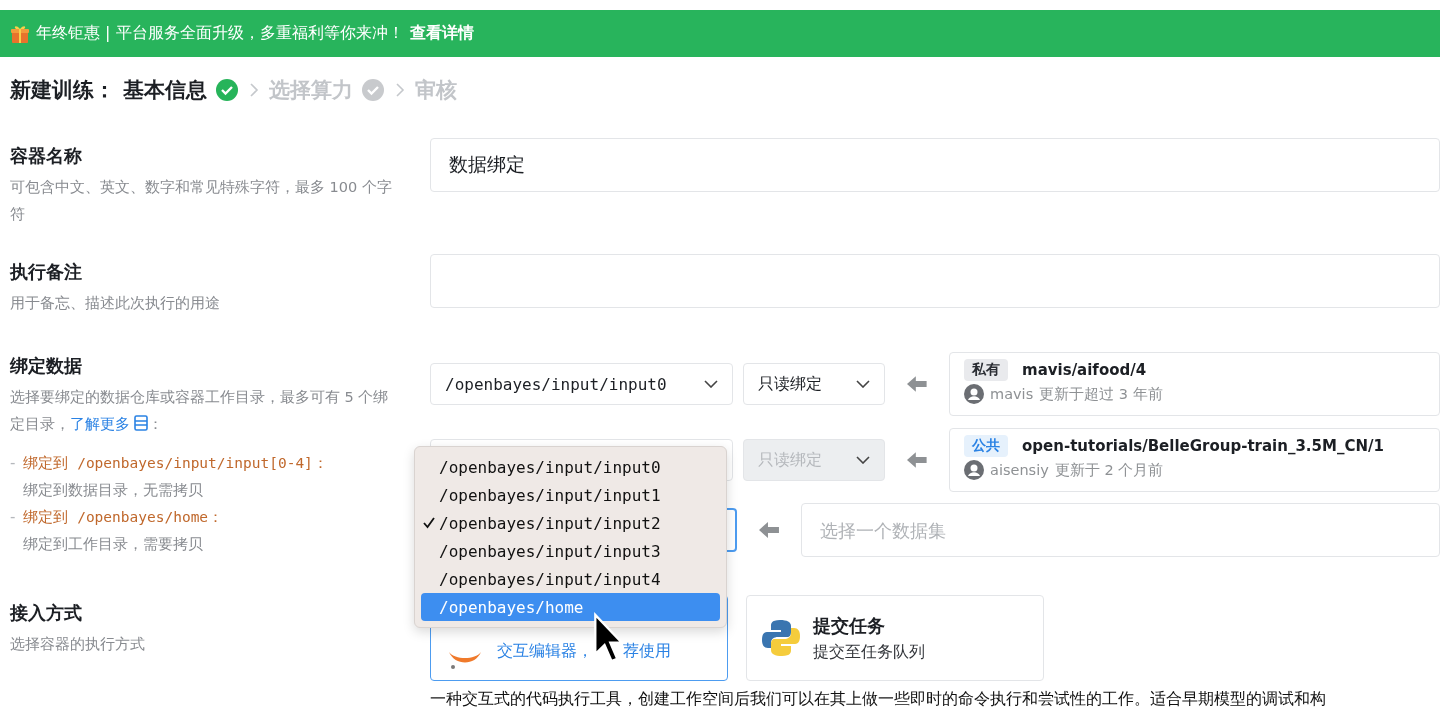 The width and height of the screenshot is (1440, 721). What do you see at coordinates (436, 90) in the screenshot?
I see `step-label: 审核` at bounding box center [436, 90].